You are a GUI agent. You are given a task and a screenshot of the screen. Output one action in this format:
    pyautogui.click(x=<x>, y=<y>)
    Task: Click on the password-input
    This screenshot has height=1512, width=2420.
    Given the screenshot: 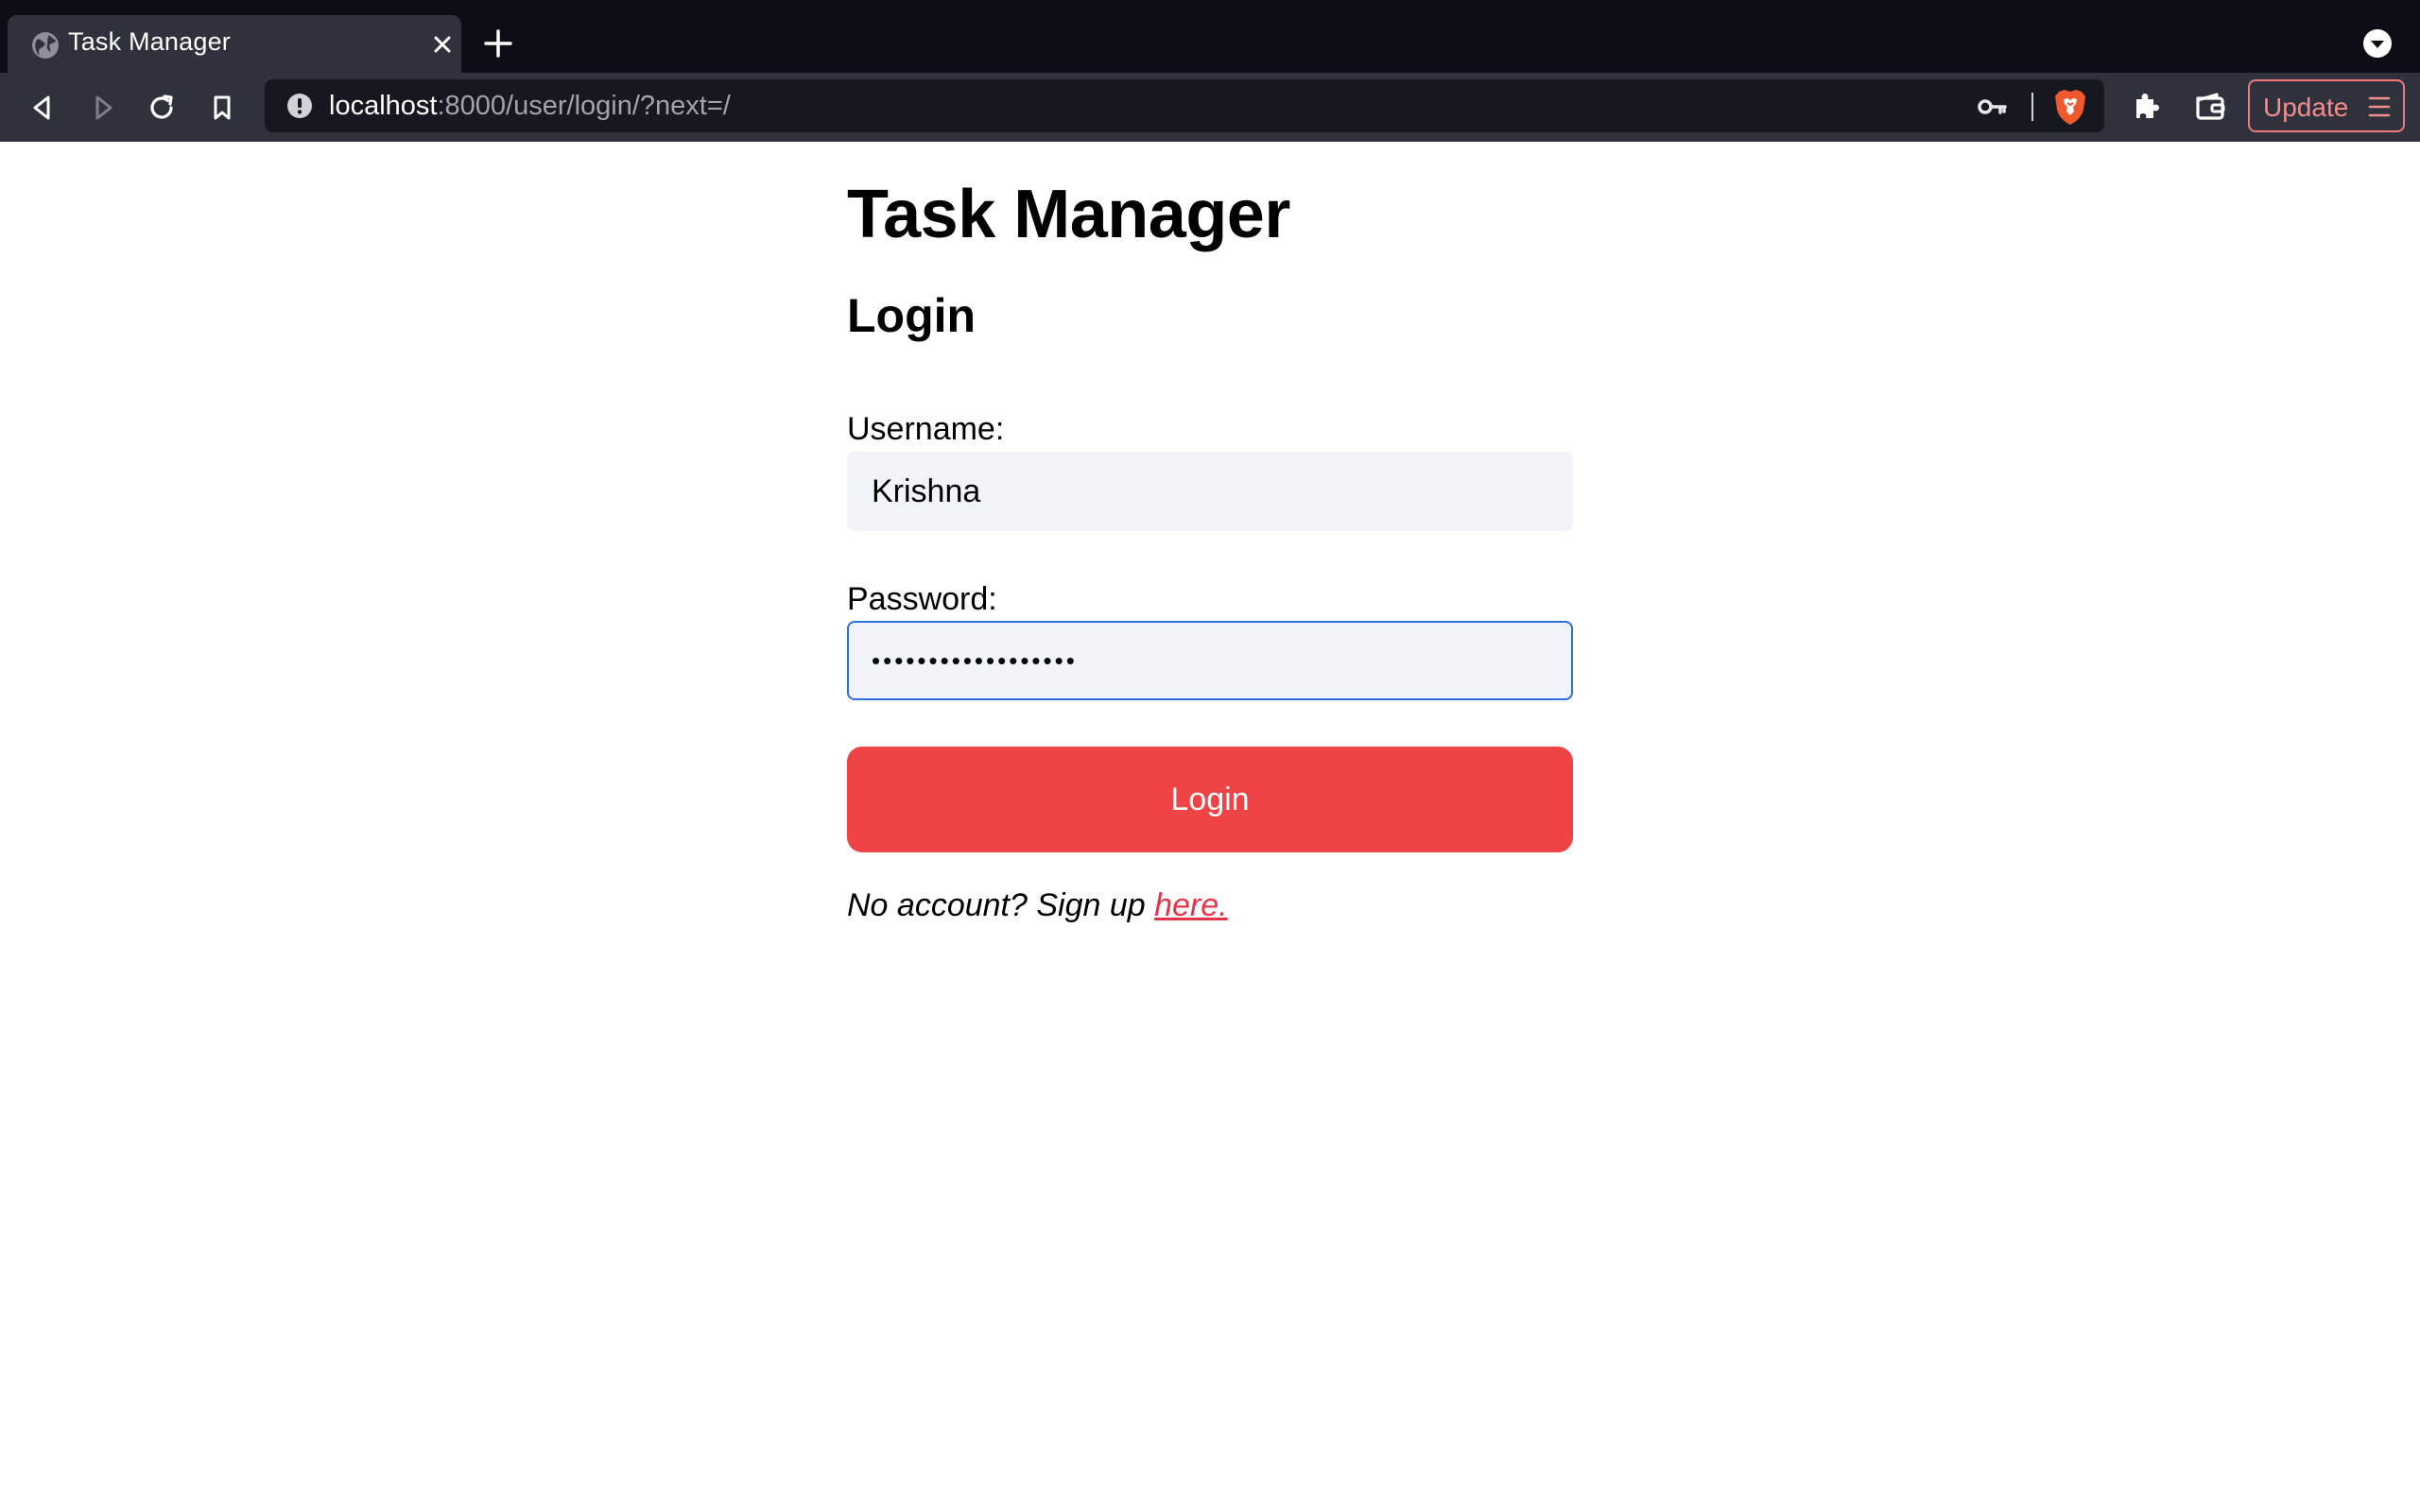 What is the action you would take?
    pyautogui.click(x=1210, y=660)
    